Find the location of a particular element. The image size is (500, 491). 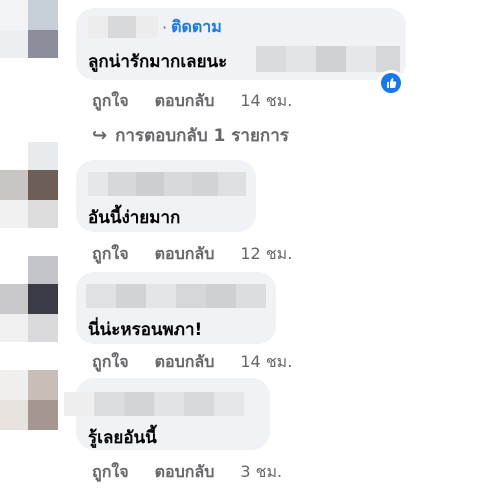

comment-actions: ถูกใจ ตอบกลับ 12 ชม. is located at coordinates (192, 254).